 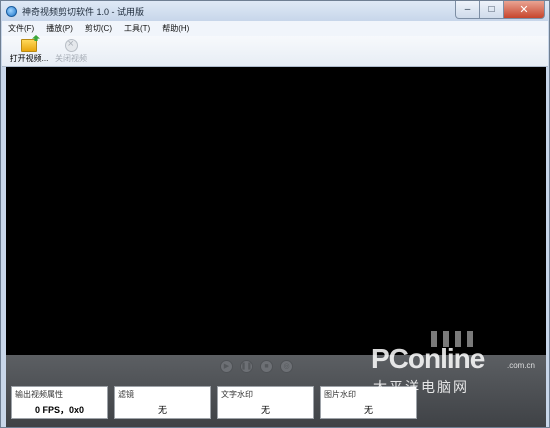 I want to click on maximize-button: □, so click(x=492, y=10).